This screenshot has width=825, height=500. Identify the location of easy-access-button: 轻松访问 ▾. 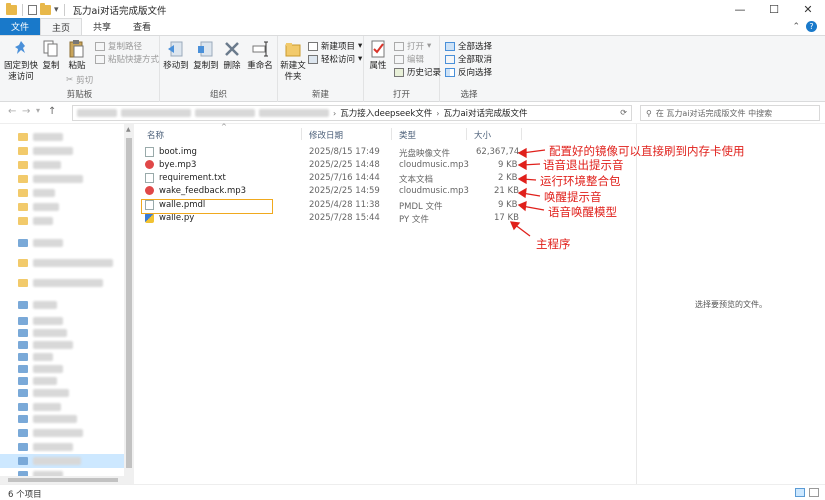
(335, 59).